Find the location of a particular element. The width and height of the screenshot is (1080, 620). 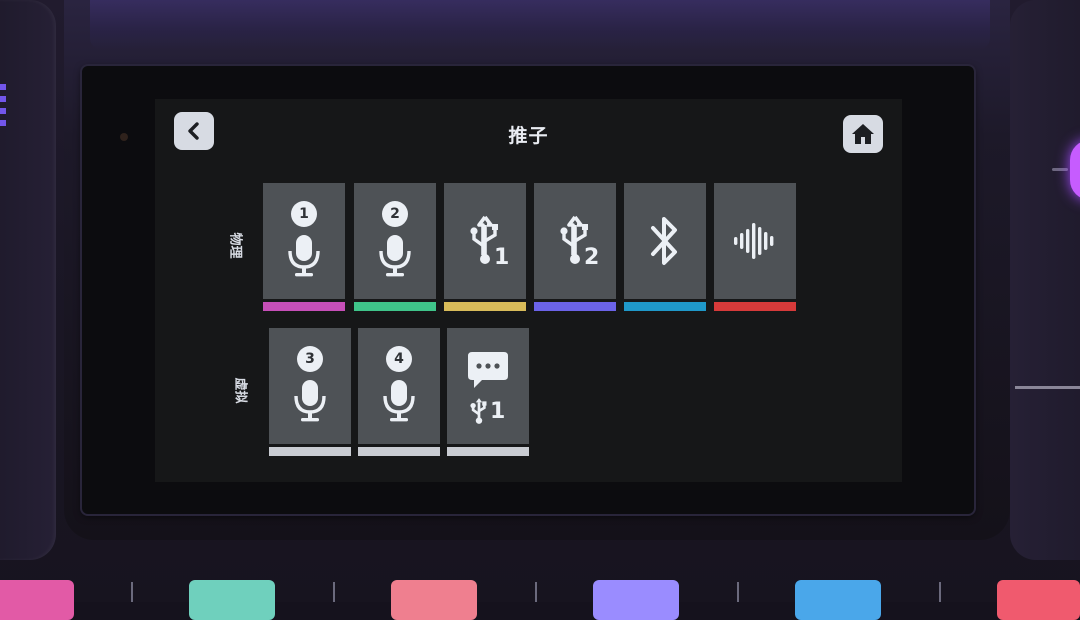

channel-tile-usb-1: 1 is located at coordinates (485, 247).